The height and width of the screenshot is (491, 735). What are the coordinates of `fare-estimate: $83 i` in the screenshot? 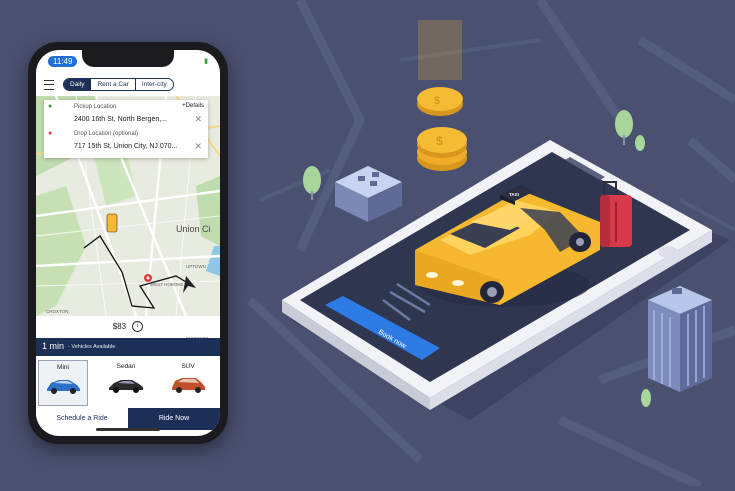 It's located at (128, 327).